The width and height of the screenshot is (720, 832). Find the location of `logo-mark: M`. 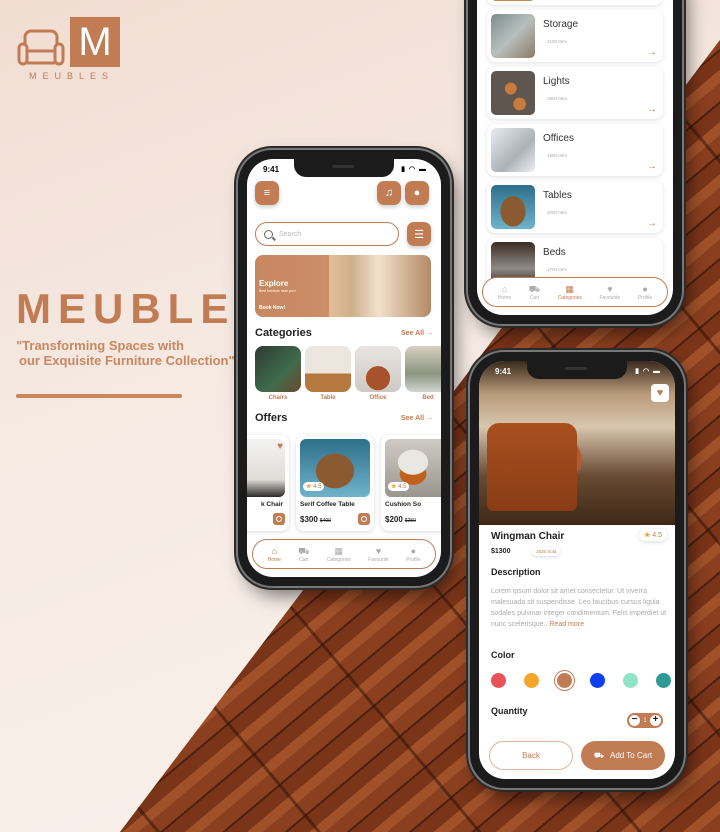

logo-mark: M is located at coordinates (95, 42).